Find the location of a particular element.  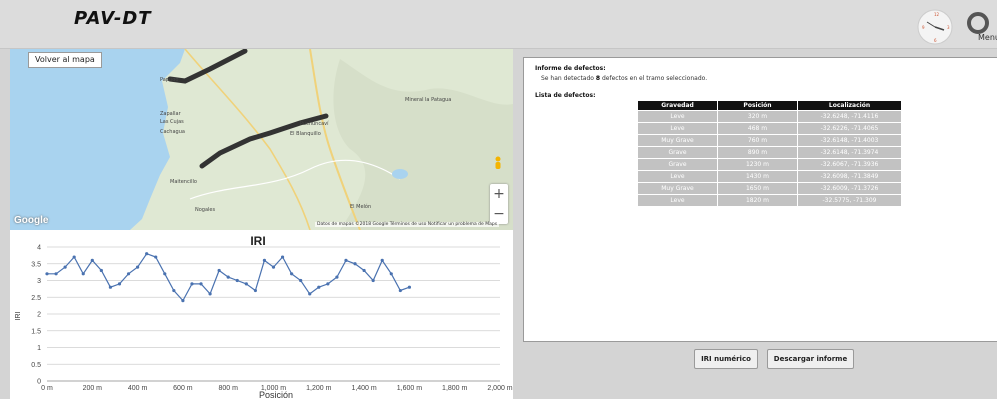

table-row: Leve 1430 m -32.6098, -71.3849 is located at coordinates (769, 176).